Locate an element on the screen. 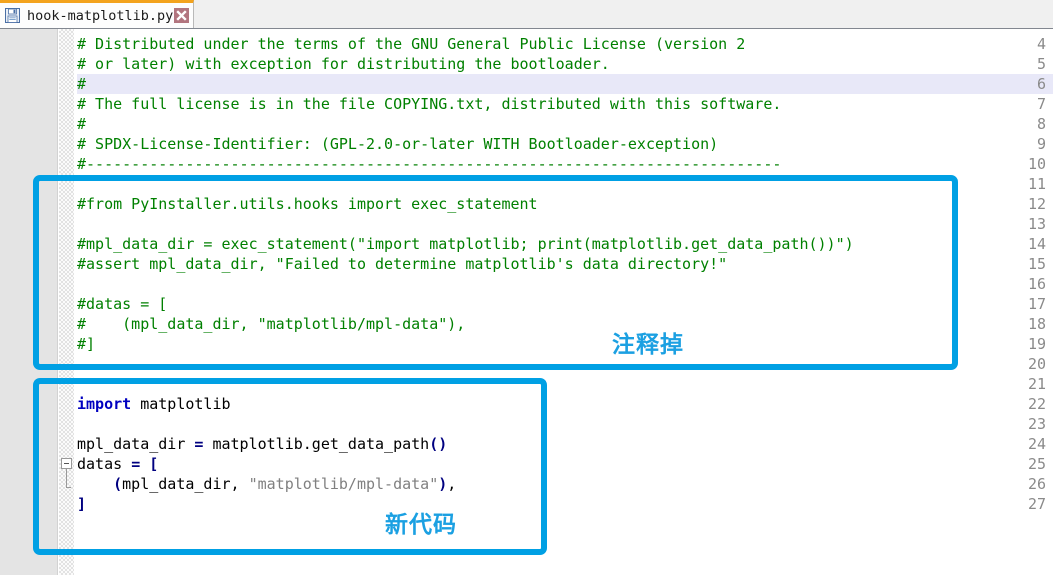 This screenshot has height=575, width=1053. editor-tab-hook-matplotlib: hook-matplotlib.py is located at coordinates (97, 14).